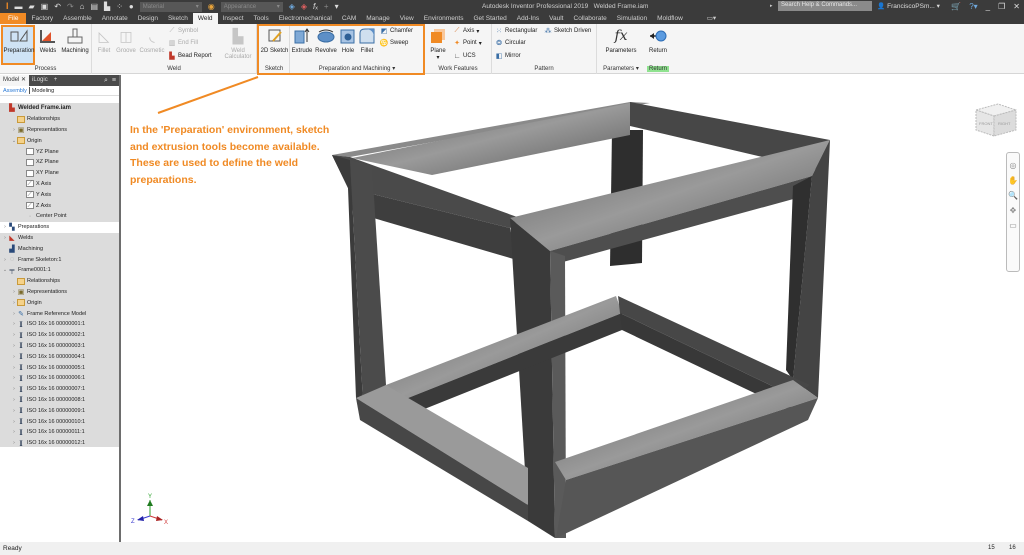 The width and height of the screenshot is (1024, 555). Describe the element at coordinates (491, 139) in the screenshot. I see `frame-member-top-back-face` at that location.